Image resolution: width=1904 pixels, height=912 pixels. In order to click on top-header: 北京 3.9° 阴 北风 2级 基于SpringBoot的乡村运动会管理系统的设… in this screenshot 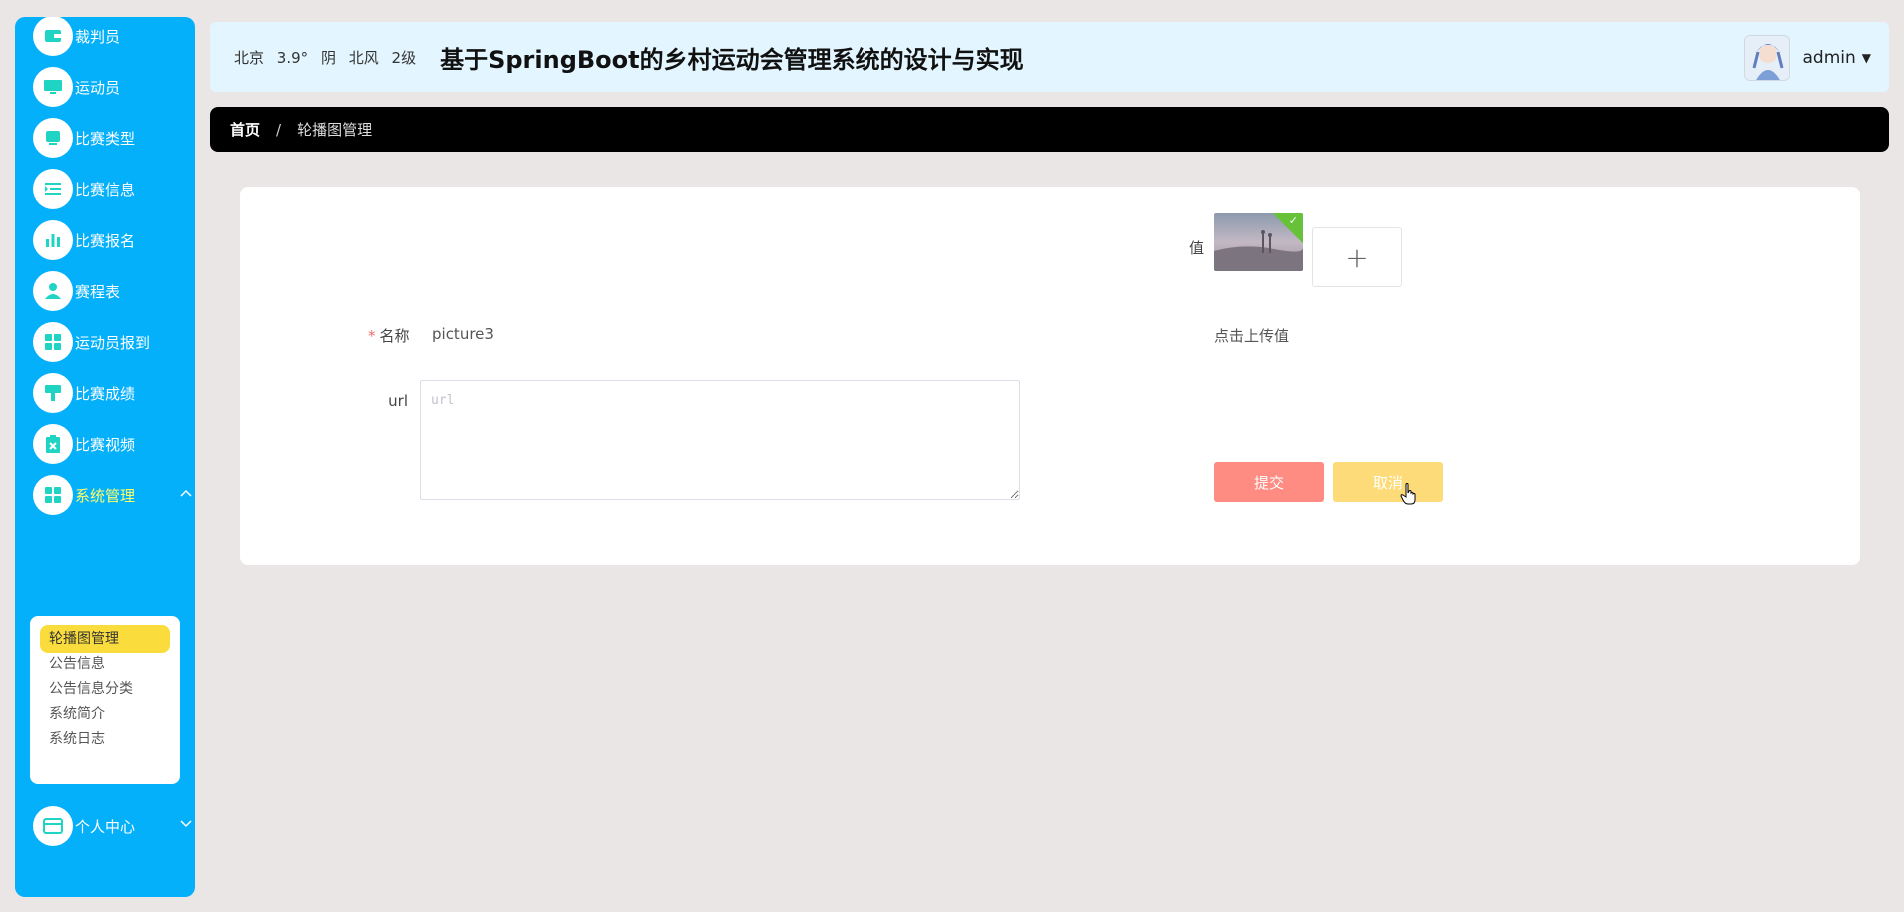, I will do `click(1049, 57)`.